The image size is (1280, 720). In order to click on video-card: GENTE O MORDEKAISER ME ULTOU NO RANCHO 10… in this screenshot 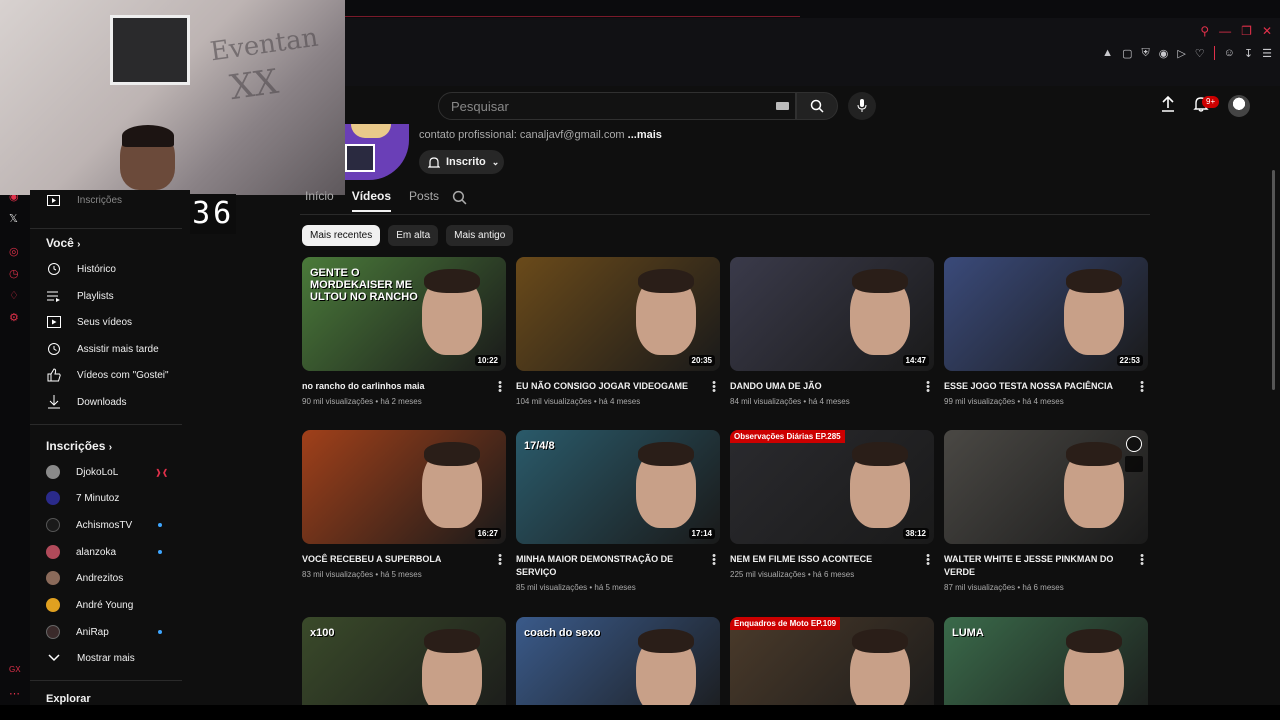, I will do `click(404, 331)`.